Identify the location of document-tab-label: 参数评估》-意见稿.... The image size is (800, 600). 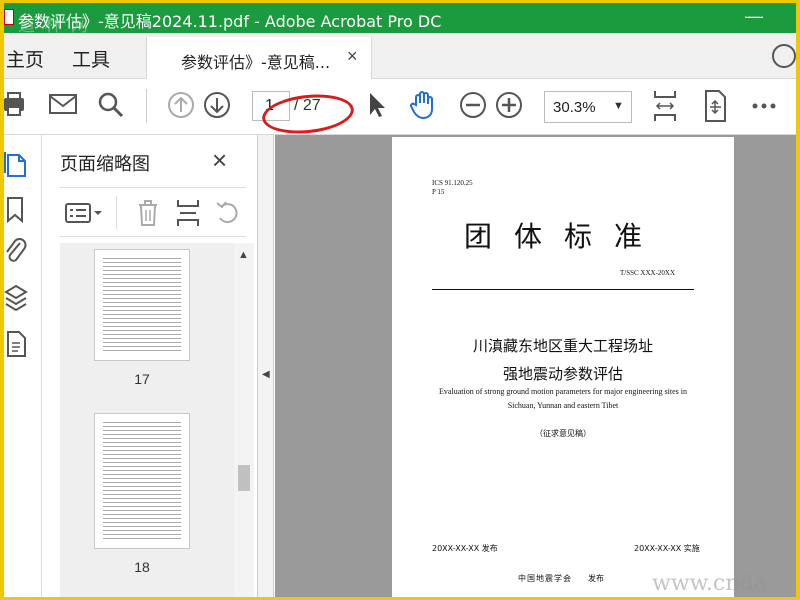
(256, 62).